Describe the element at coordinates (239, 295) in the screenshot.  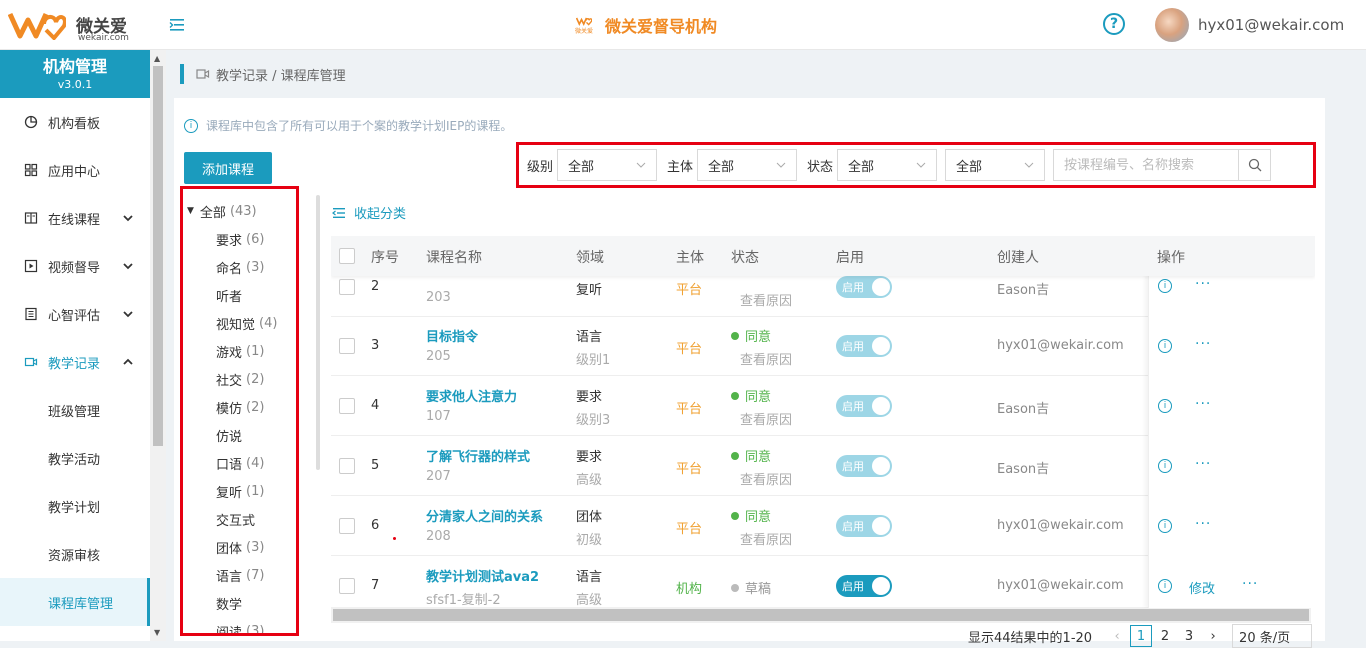
I see `tree-item: 听者` at that location.